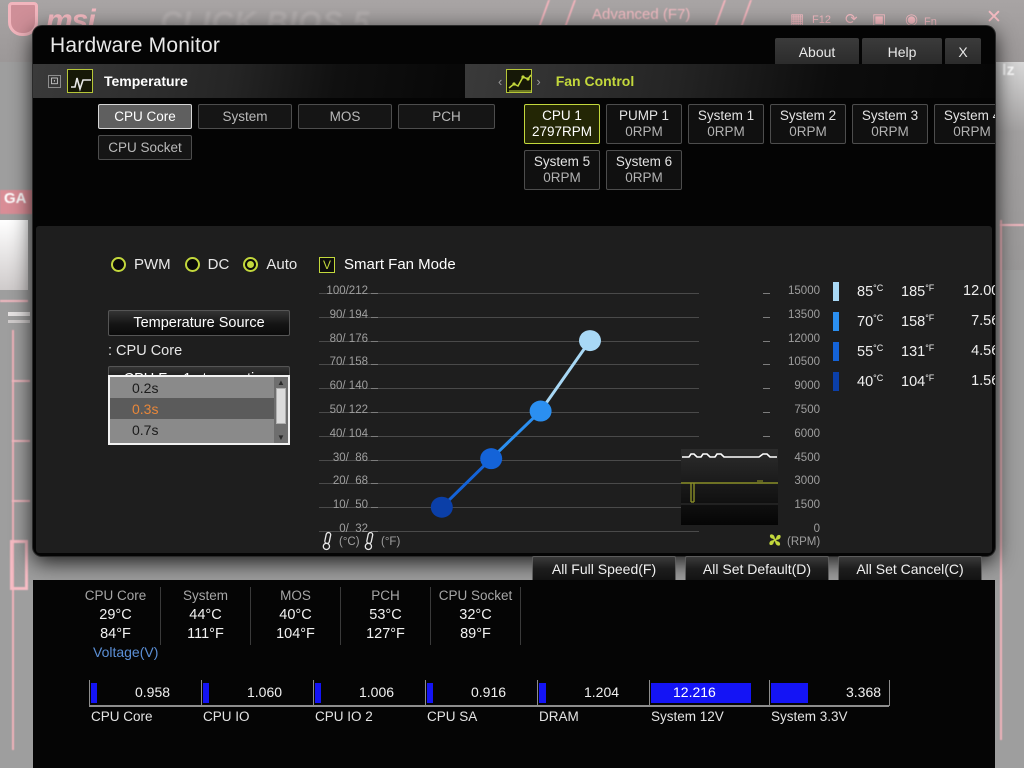 The width and height of the screenshot is (1024, 768). I want to click on chart-right-tick: 13500, so click(804, 314).